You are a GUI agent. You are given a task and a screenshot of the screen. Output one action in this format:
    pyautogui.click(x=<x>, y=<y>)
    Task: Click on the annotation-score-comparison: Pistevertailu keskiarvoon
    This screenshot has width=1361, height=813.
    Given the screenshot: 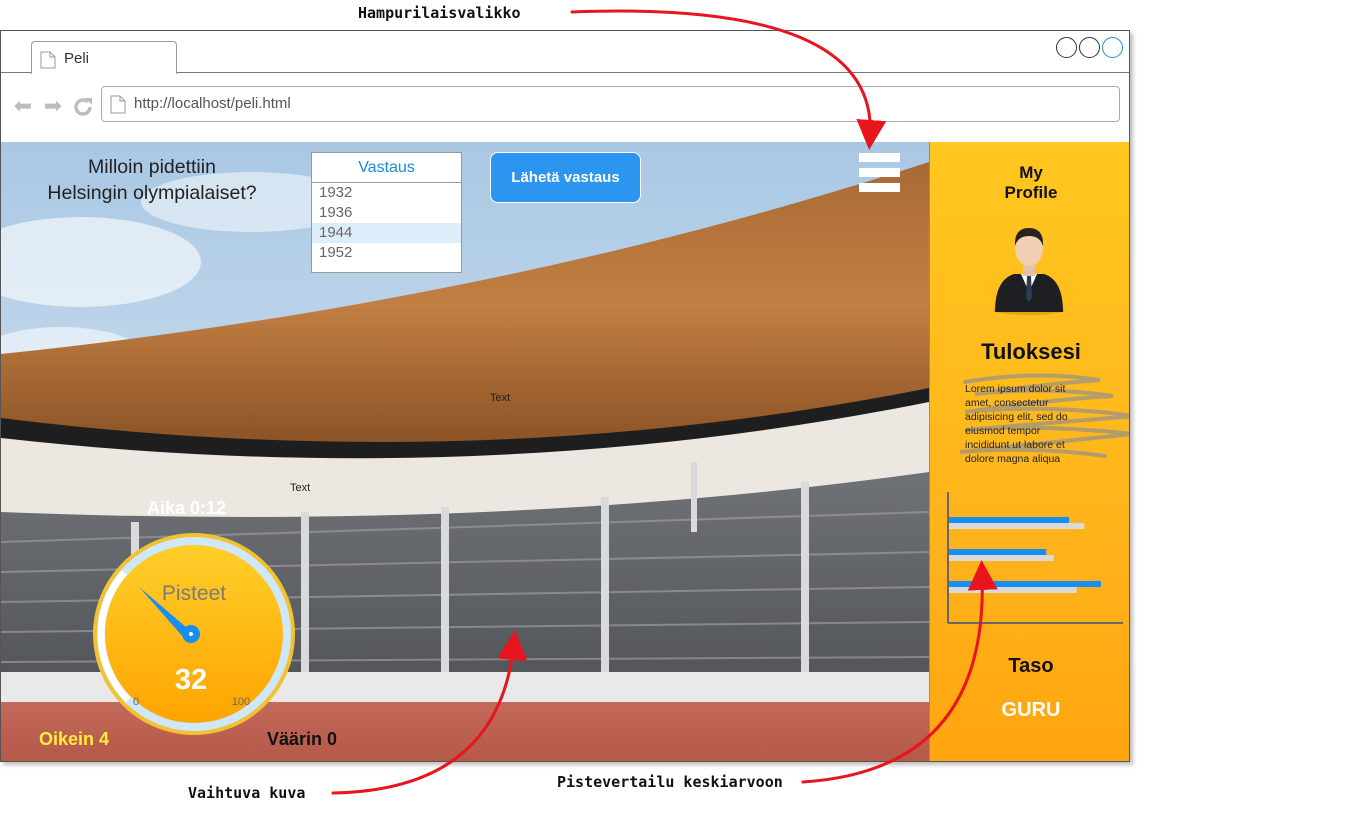 What is the action you would take?
    pyautogui.click(x=670, y=782)
    